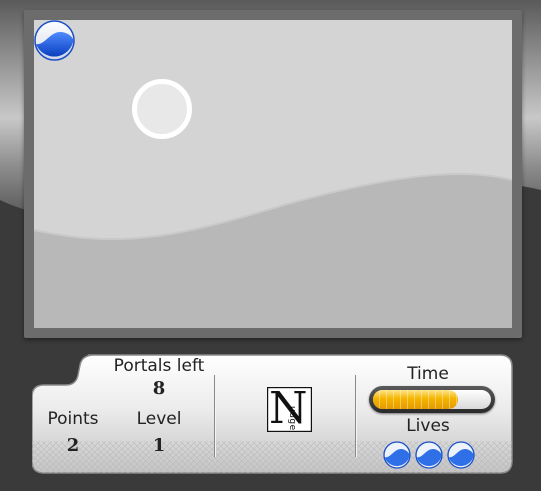 The height and width of the screenshot is (491, 541). I want to click on portal-ring, so click(162, 109).